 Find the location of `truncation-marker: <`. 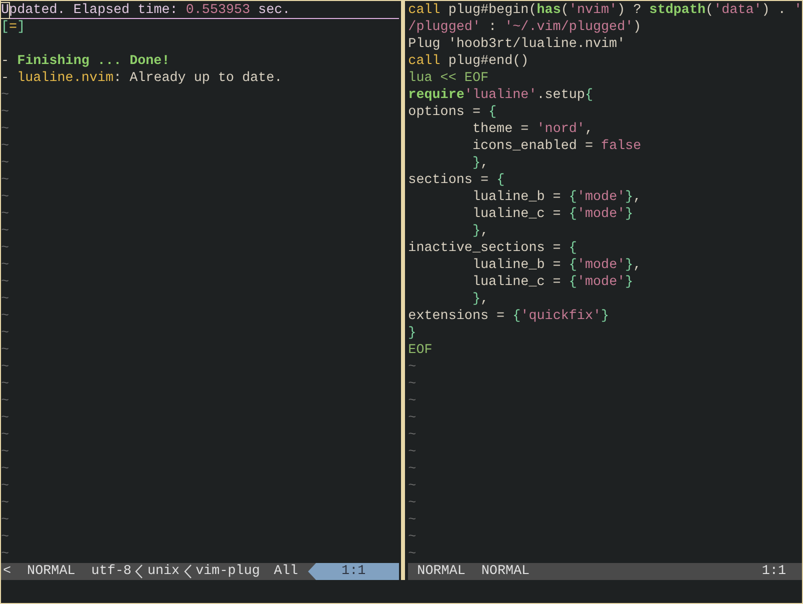

truncation-marker: < is located at coordinates (7, 571).